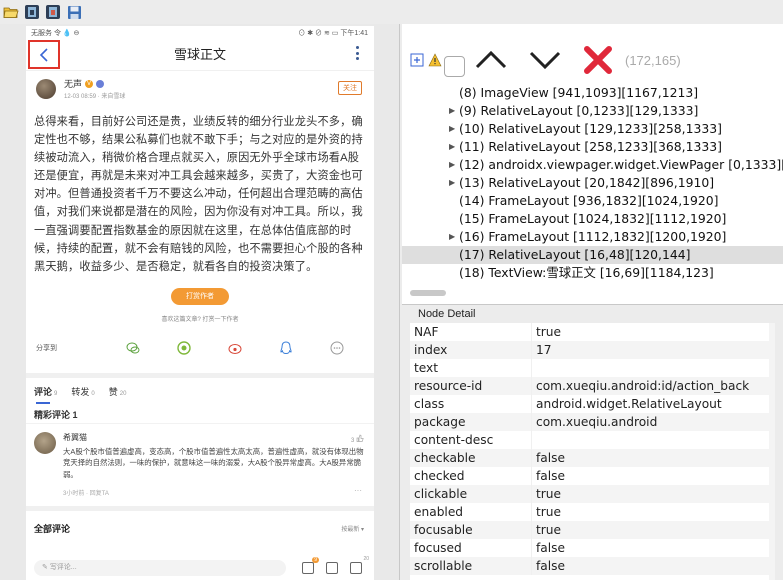 This screenshot has width=783, height=580. Describe the element at coordinates (592, 350) in the screenshot. I see `node-detail-row: index 17` at that location.